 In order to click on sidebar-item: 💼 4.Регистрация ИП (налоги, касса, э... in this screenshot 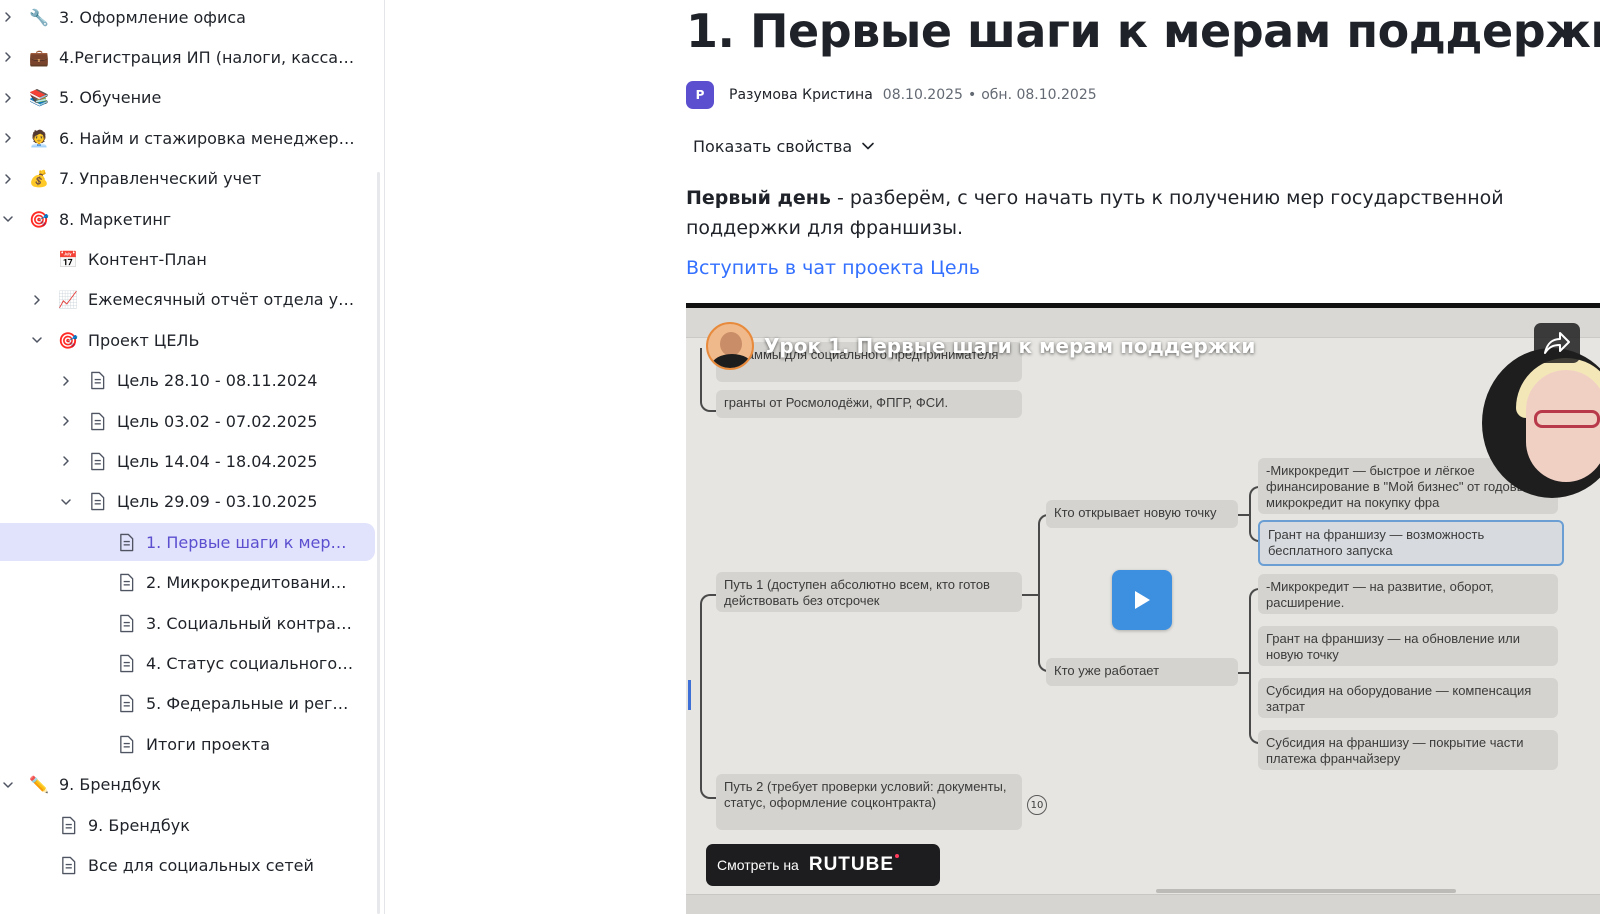, I will do `click(178, 57)`.